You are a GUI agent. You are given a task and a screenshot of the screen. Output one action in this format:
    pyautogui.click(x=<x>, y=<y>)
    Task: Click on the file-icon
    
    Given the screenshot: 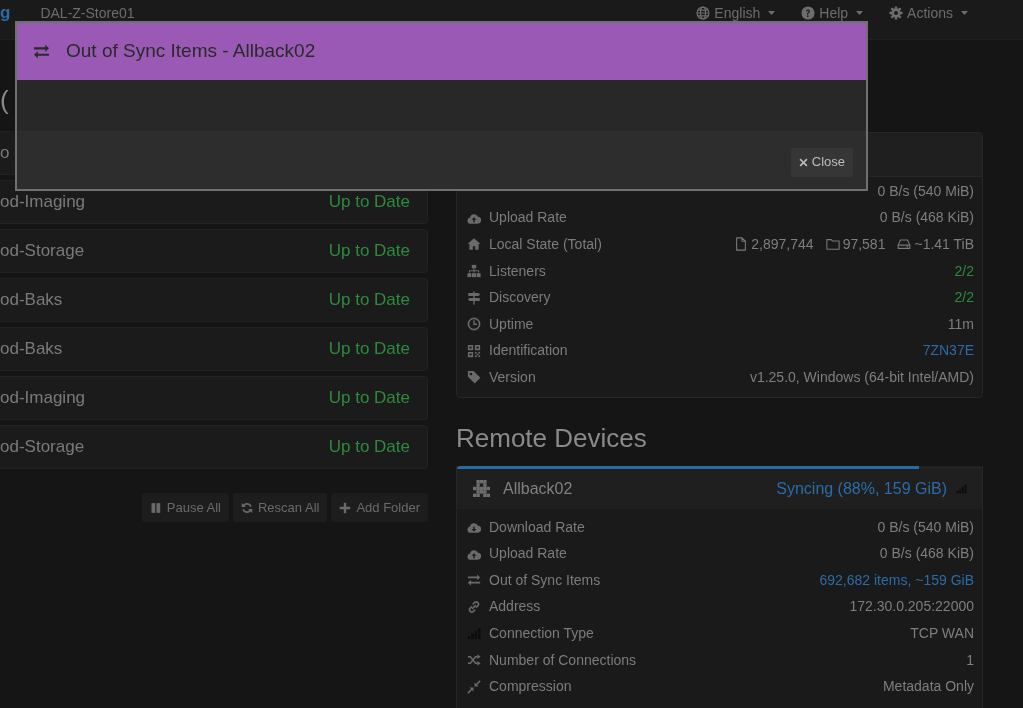 What is the action you would take?
    pyautogui.click(x=741, y=244)
    